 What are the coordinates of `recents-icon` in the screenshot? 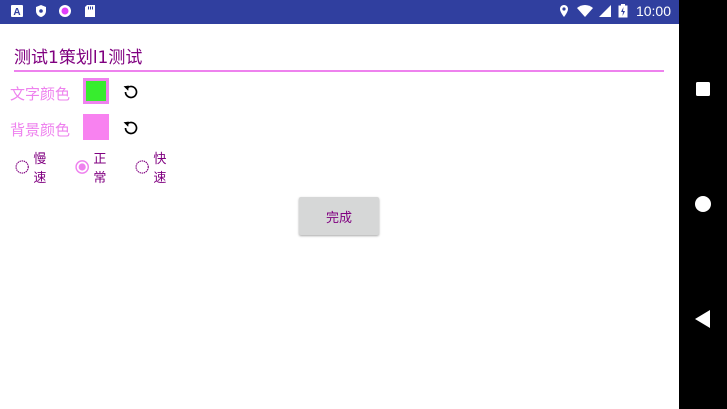 It's located at (703, 89).